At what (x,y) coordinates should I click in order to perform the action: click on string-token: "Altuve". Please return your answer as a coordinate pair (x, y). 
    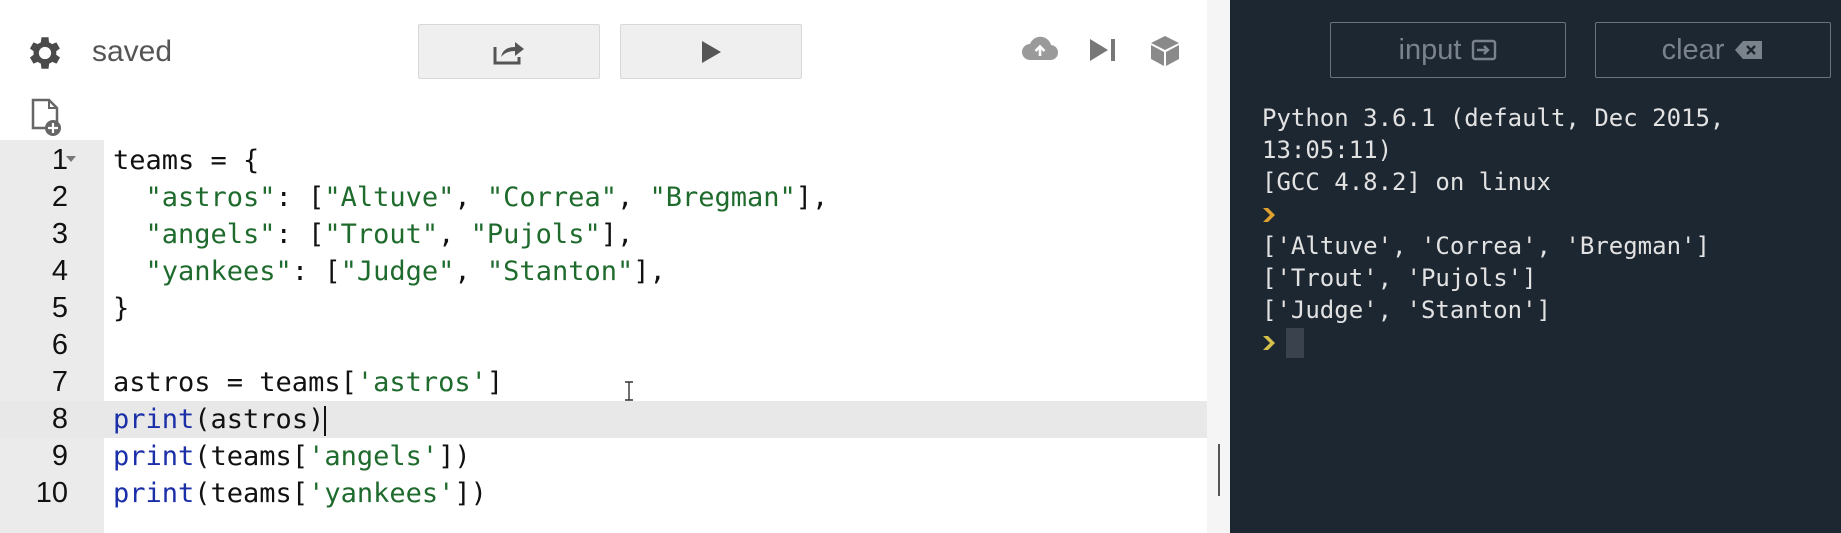
    Looking at the image, I should click on (389, 197).